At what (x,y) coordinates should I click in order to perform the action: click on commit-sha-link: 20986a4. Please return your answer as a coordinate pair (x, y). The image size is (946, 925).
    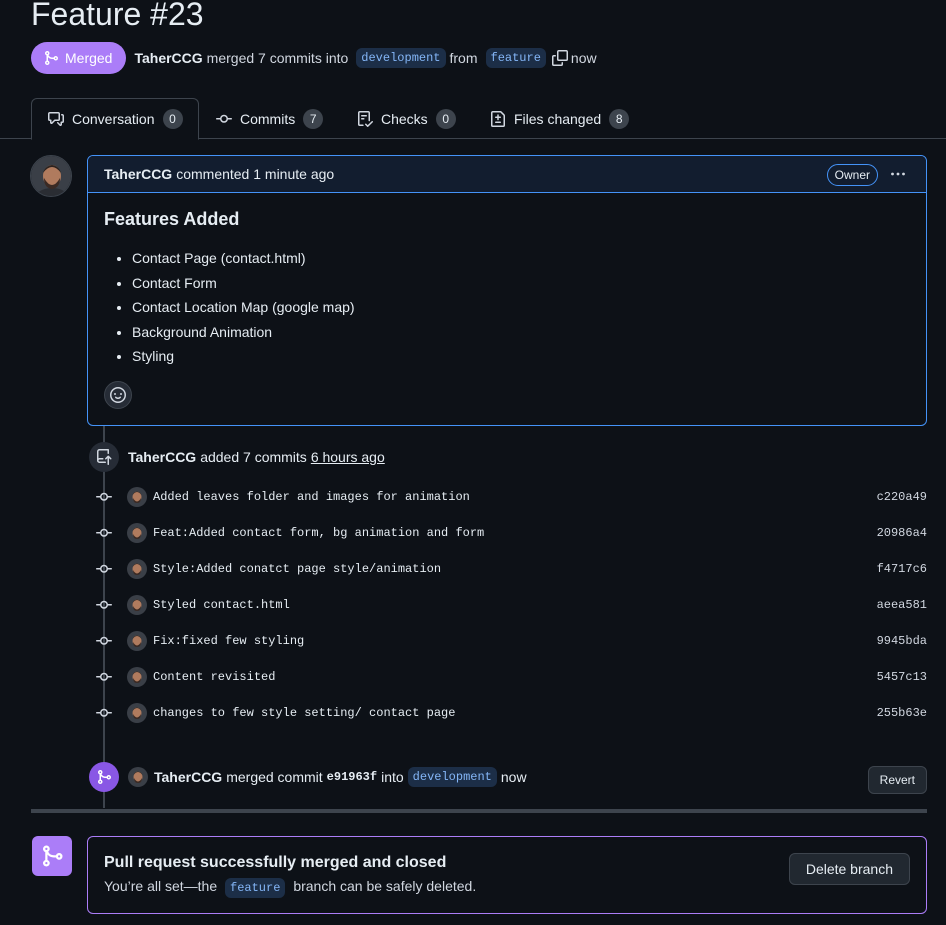
    Looking at the image, I should click on (902, 533).